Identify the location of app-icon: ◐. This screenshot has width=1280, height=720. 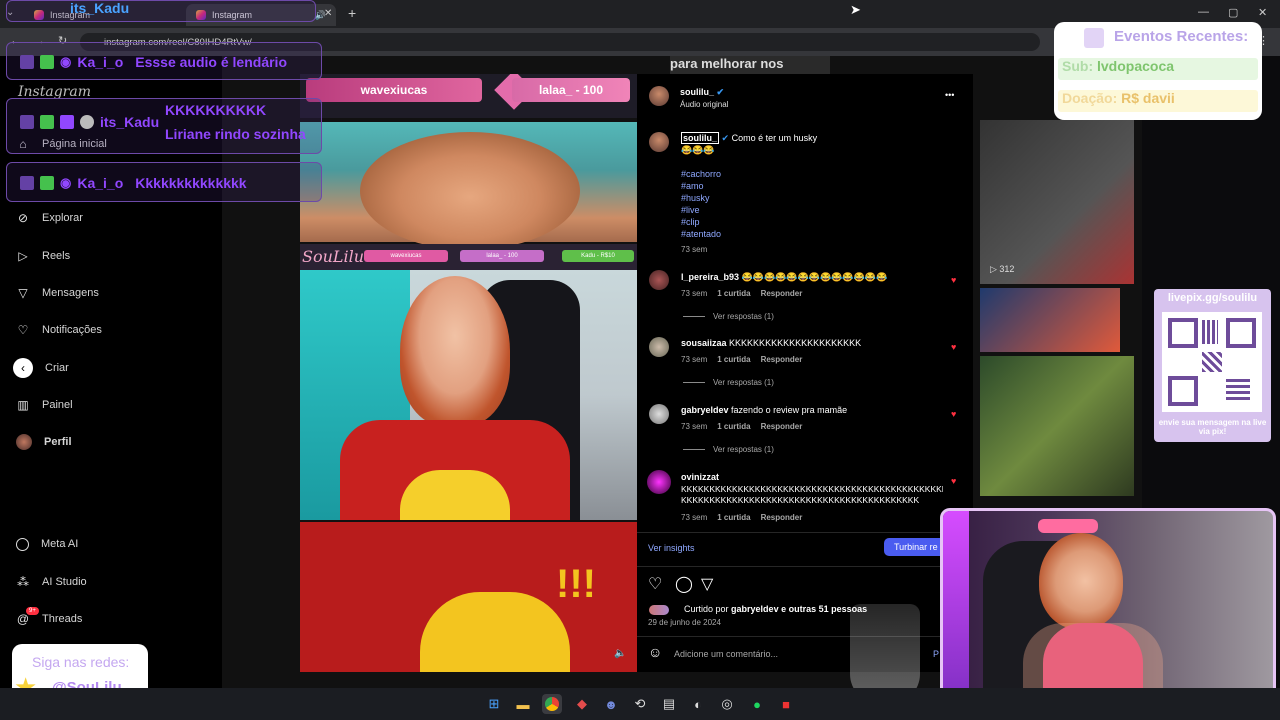
(698, 704).